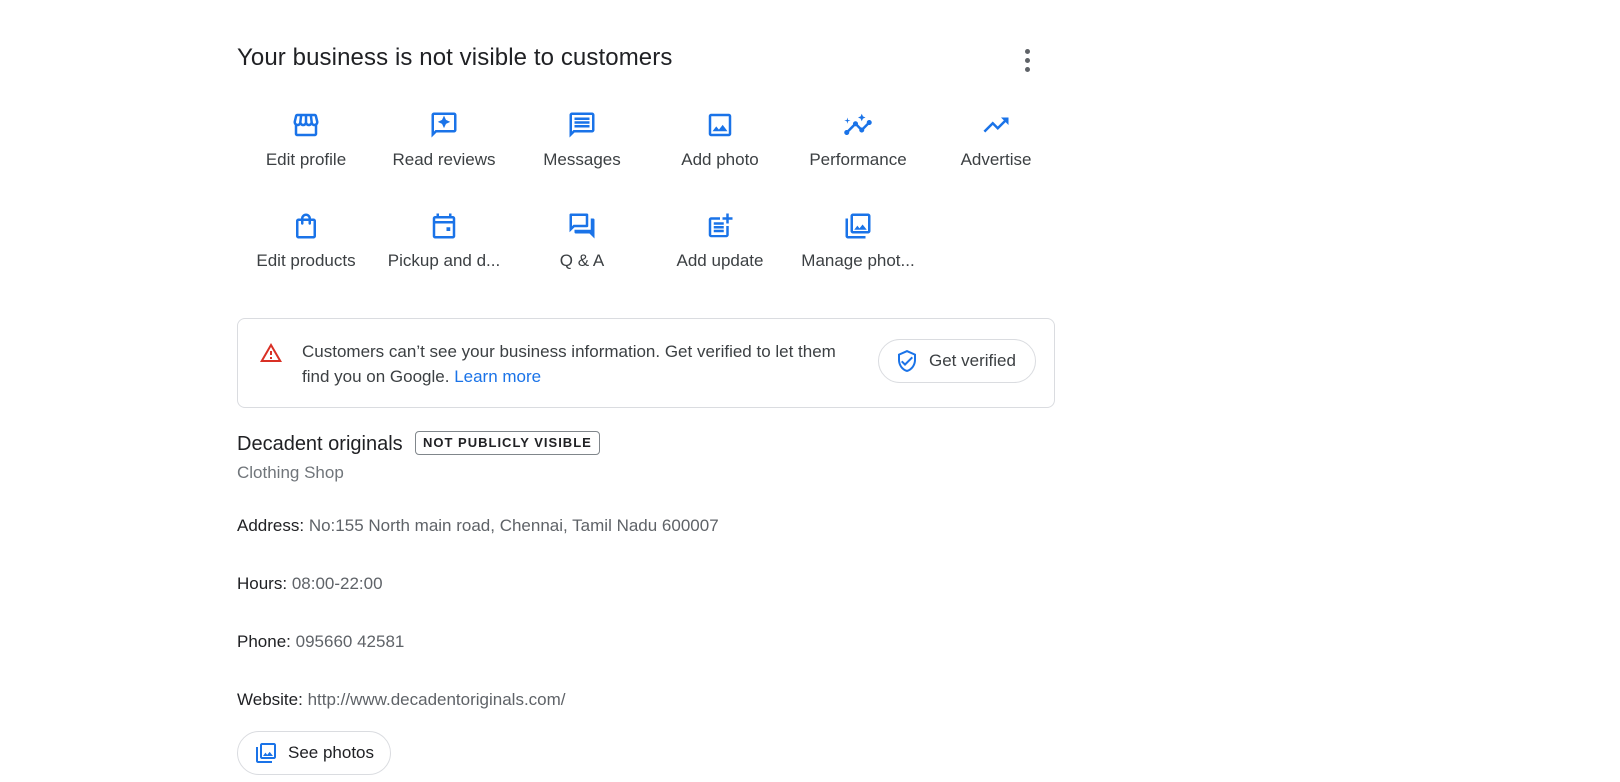 The image size is (1620, 782). I want to click on see-photos-label: See photos, so click(331, 752).